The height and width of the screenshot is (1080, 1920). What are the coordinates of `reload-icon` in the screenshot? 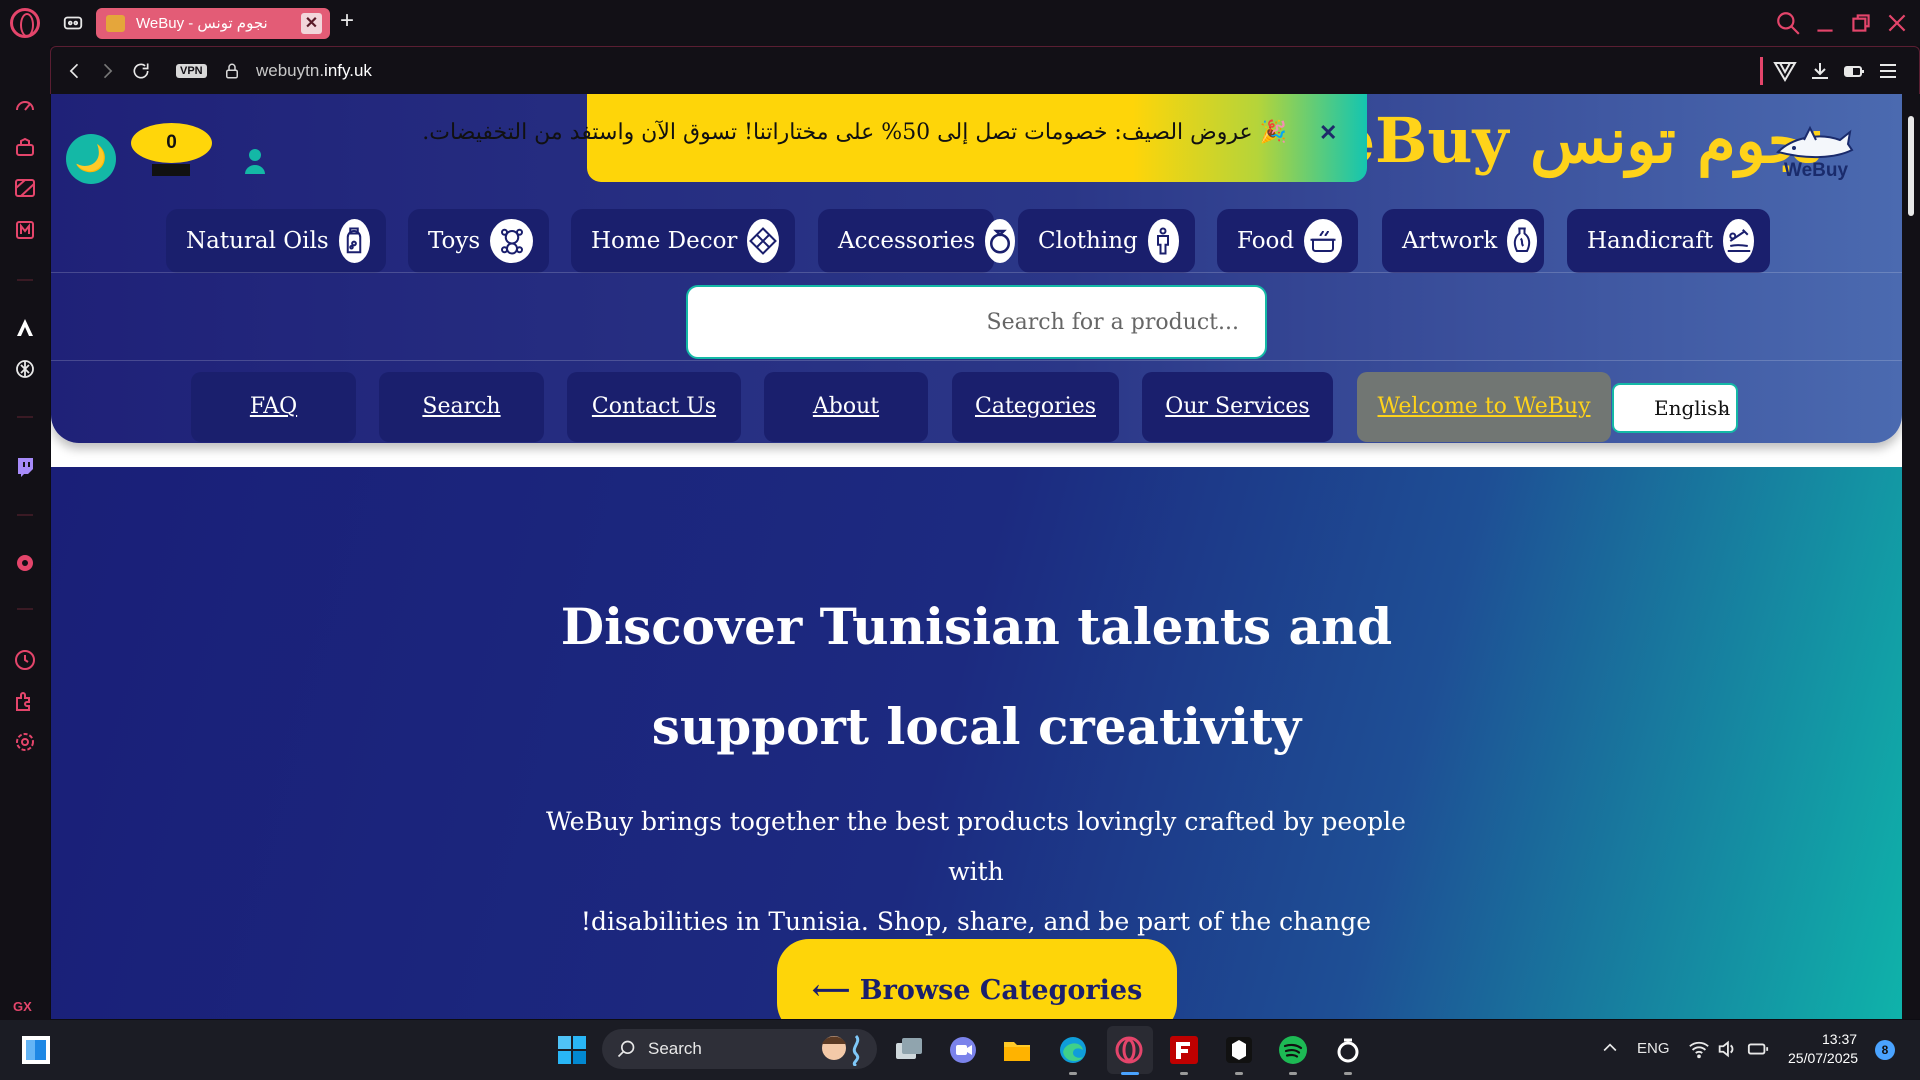 It's located at (141, 71).